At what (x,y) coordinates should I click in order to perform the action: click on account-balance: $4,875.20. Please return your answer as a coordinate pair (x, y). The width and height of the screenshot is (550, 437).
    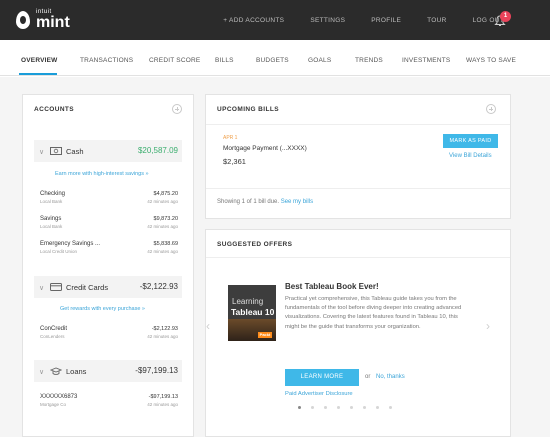
    Looking at the image, I should click on (165, 194).